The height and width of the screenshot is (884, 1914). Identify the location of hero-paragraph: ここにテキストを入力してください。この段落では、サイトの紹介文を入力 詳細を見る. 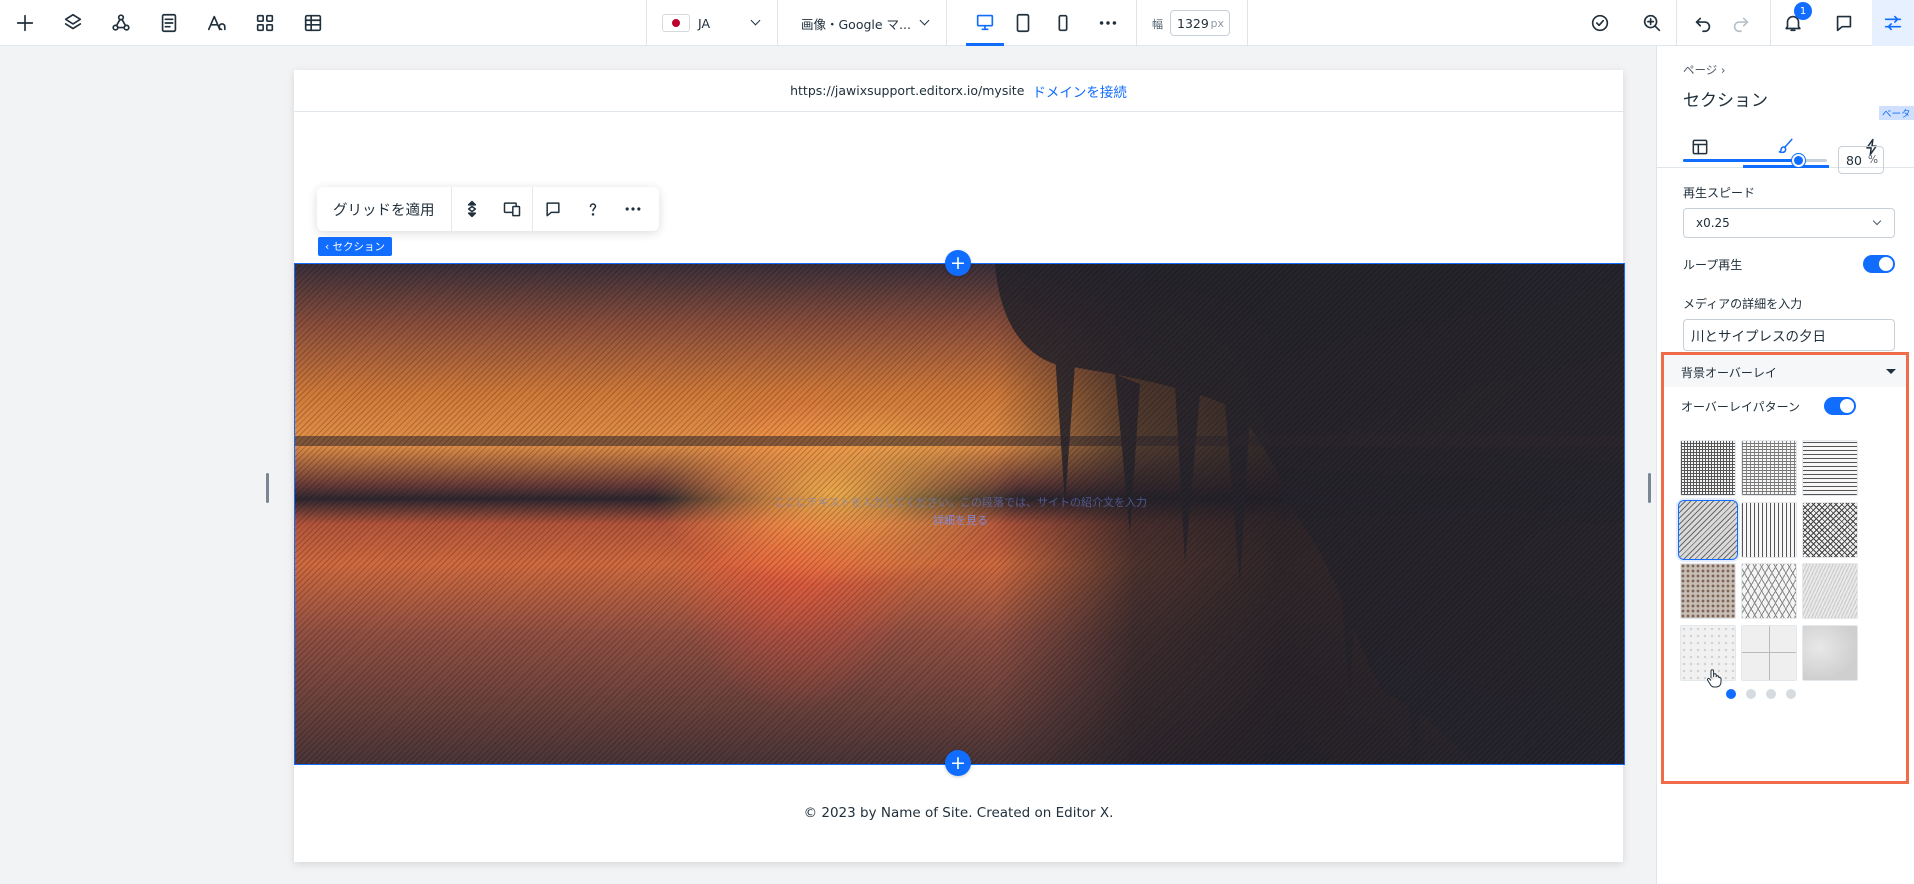
(959, 511).